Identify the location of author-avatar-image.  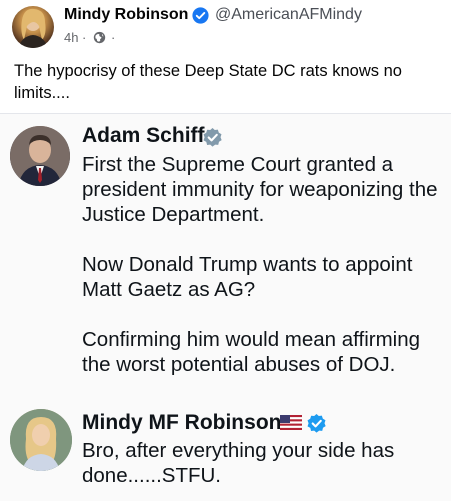
(33, 28).